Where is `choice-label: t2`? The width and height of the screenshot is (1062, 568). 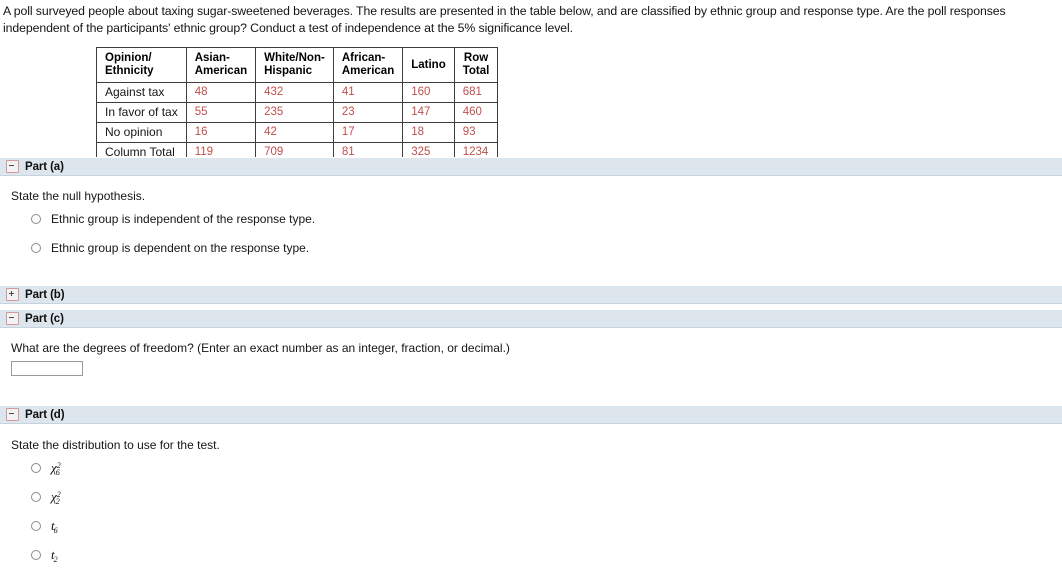
choice-label: t2 is located at coordinates (55, 555).